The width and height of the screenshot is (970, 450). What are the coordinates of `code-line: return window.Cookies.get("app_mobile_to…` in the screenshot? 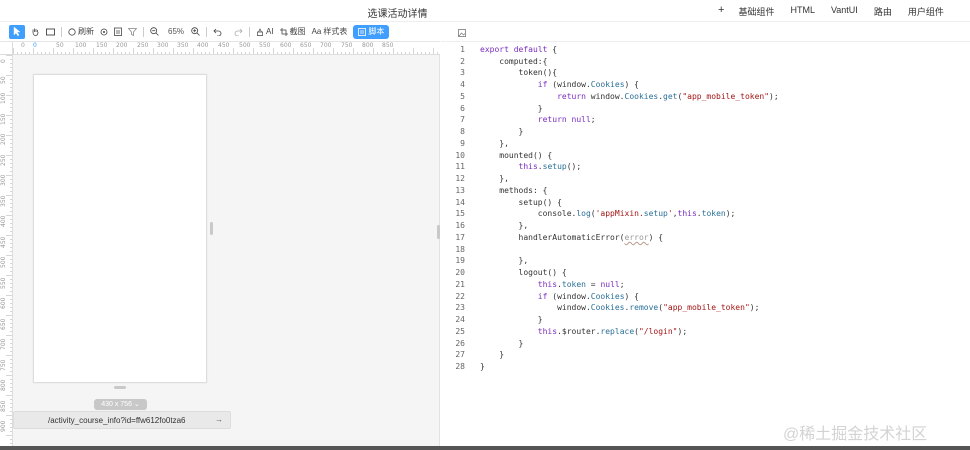 It's located at (629, 97).